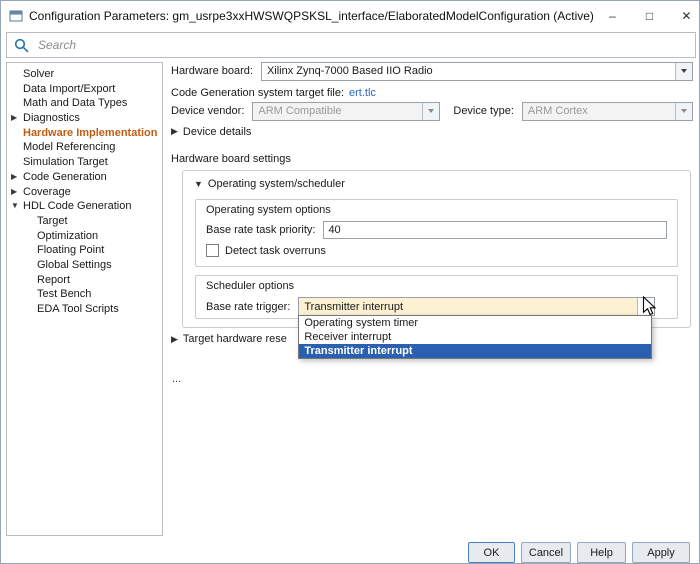 Image resolution: width=700 pixels, height=564 pixels. Describe the element at coordinates (15, 206) in the screenshot. I see `tree-collapse-icon: ▼` at that location.